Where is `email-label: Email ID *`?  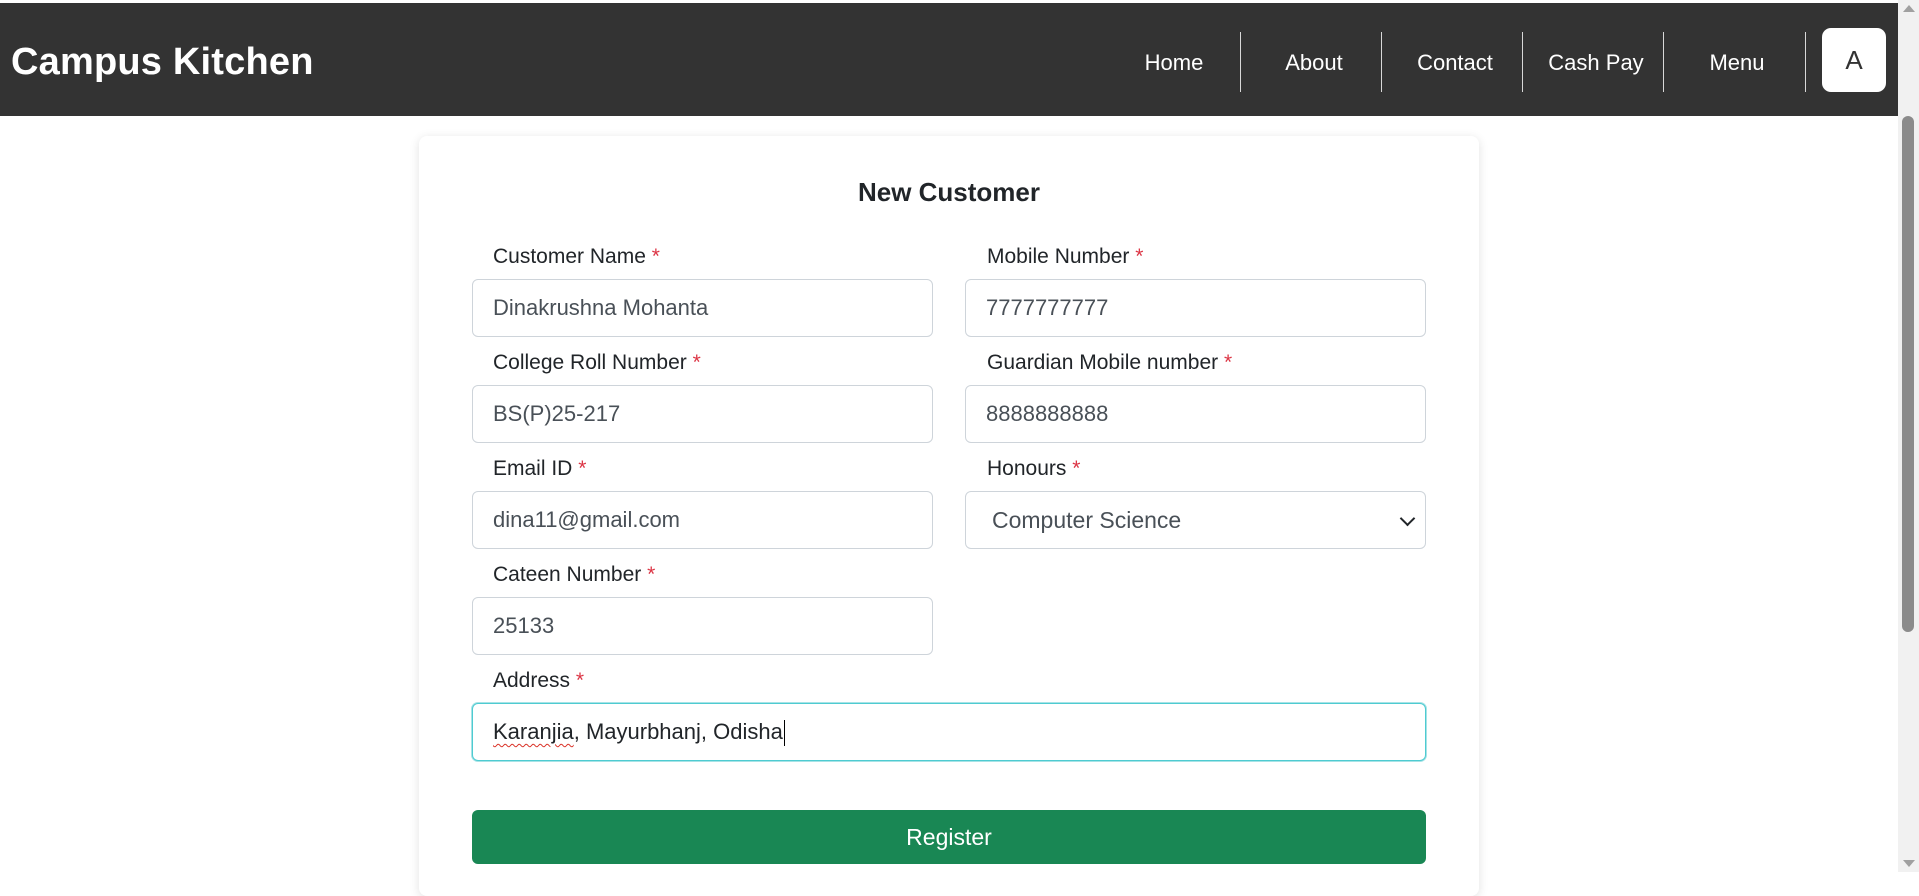
email-label: Email ID * is located at coordinates (540, 468).